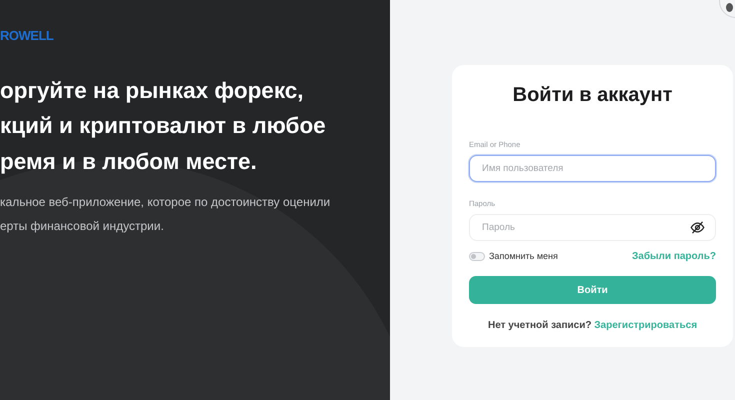 The height and width of the screenshot is (400, 735). Describe the element at coordinates (27, 36) in the screenshot. I see `logo: ROWELL` at that location.